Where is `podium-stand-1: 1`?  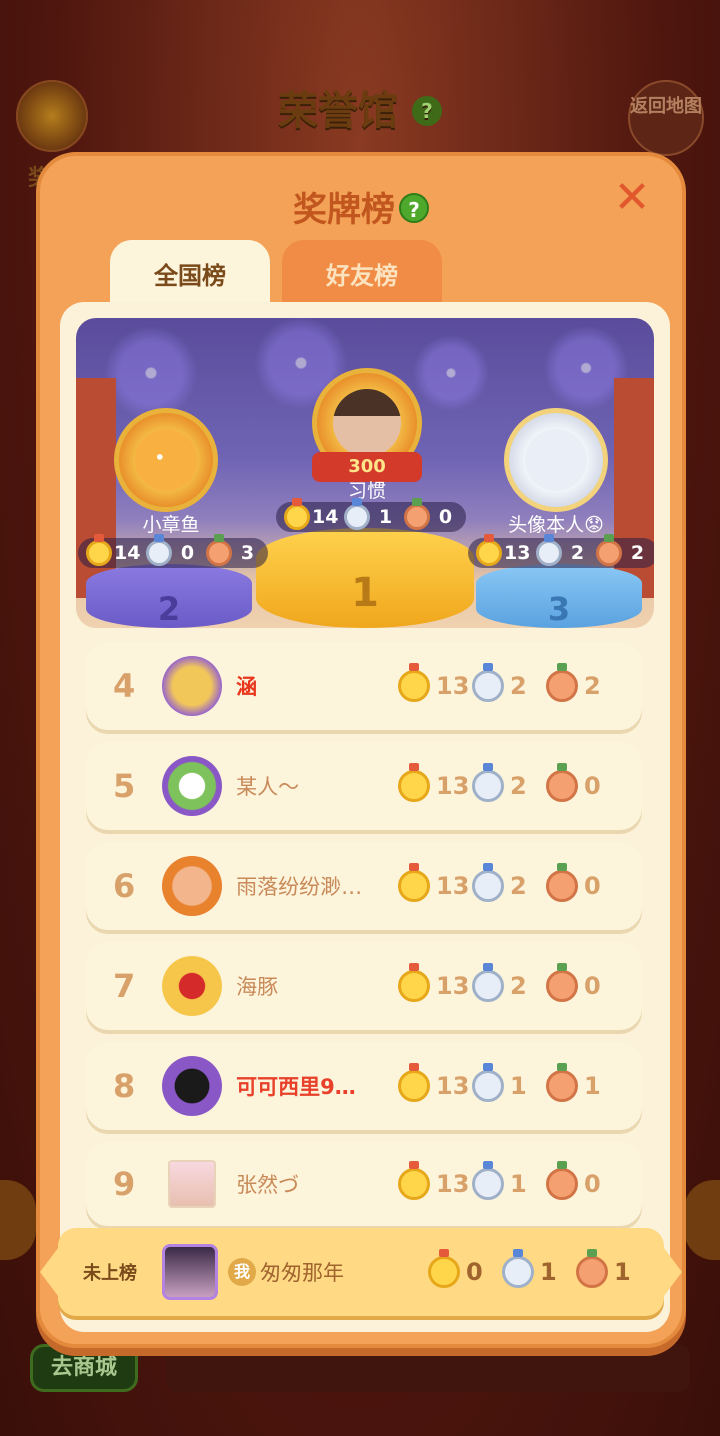
podium-stand-1: 1 is located at coordinates (365, 578).